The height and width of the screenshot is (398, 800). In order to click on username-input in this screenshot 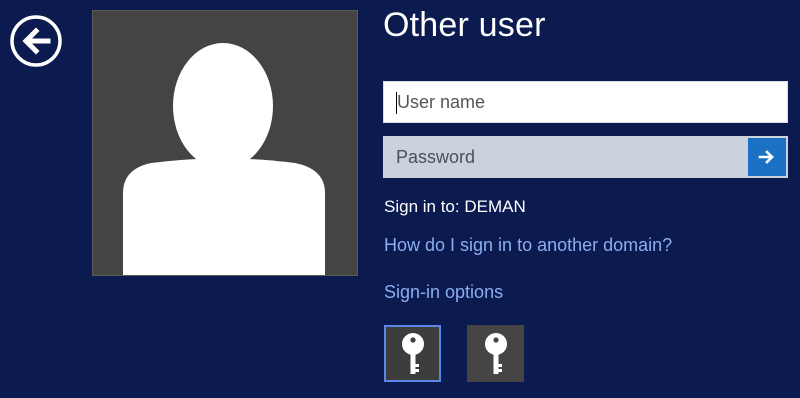, I will do `click(585, 102)`.